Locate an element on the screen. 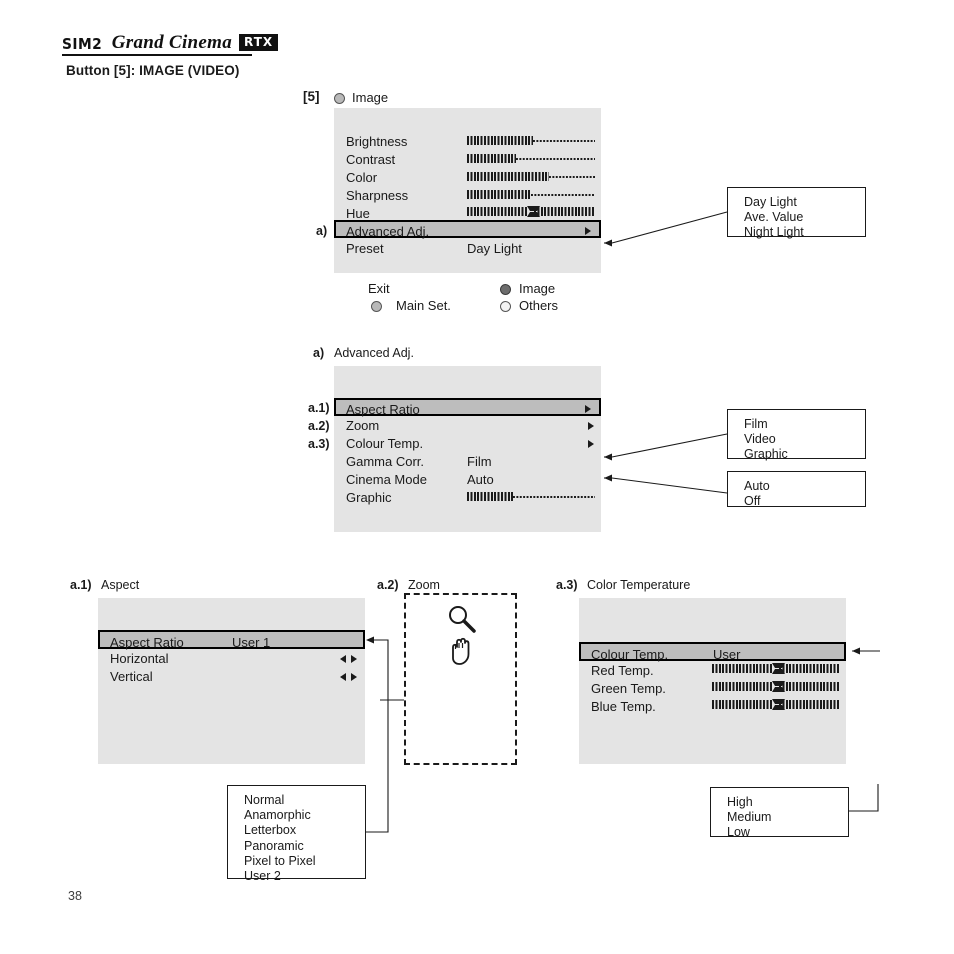  brand-sim2: SIM2 is located at coordinates (82, 44).